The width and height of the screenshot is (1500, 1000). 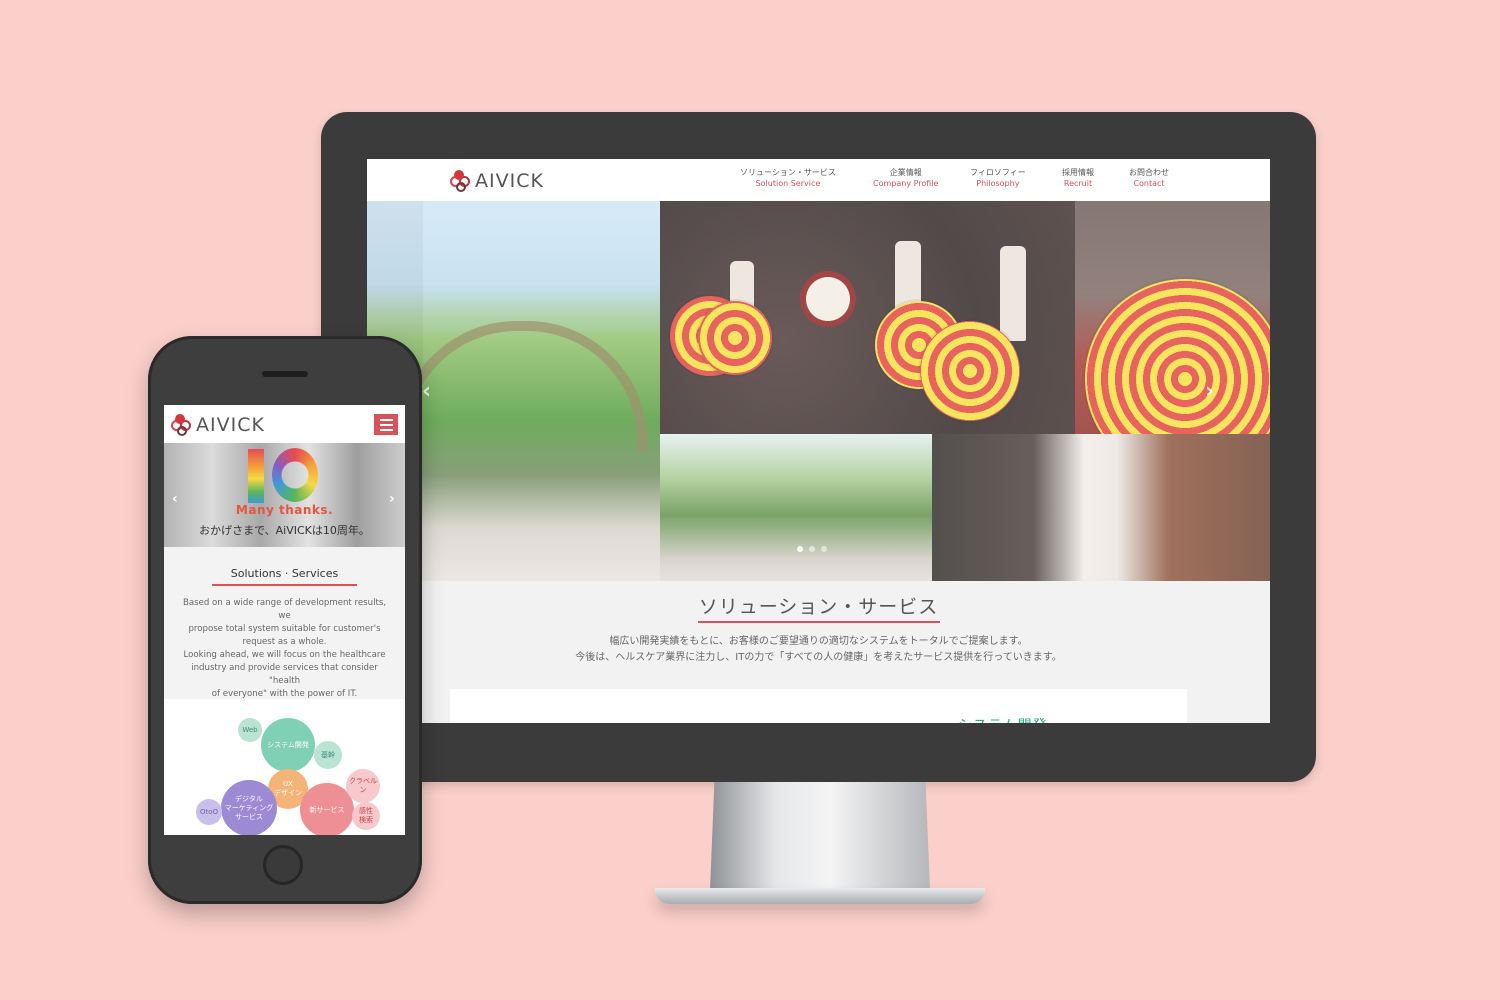 I want to click on performer, so click(x=1013, y=293).